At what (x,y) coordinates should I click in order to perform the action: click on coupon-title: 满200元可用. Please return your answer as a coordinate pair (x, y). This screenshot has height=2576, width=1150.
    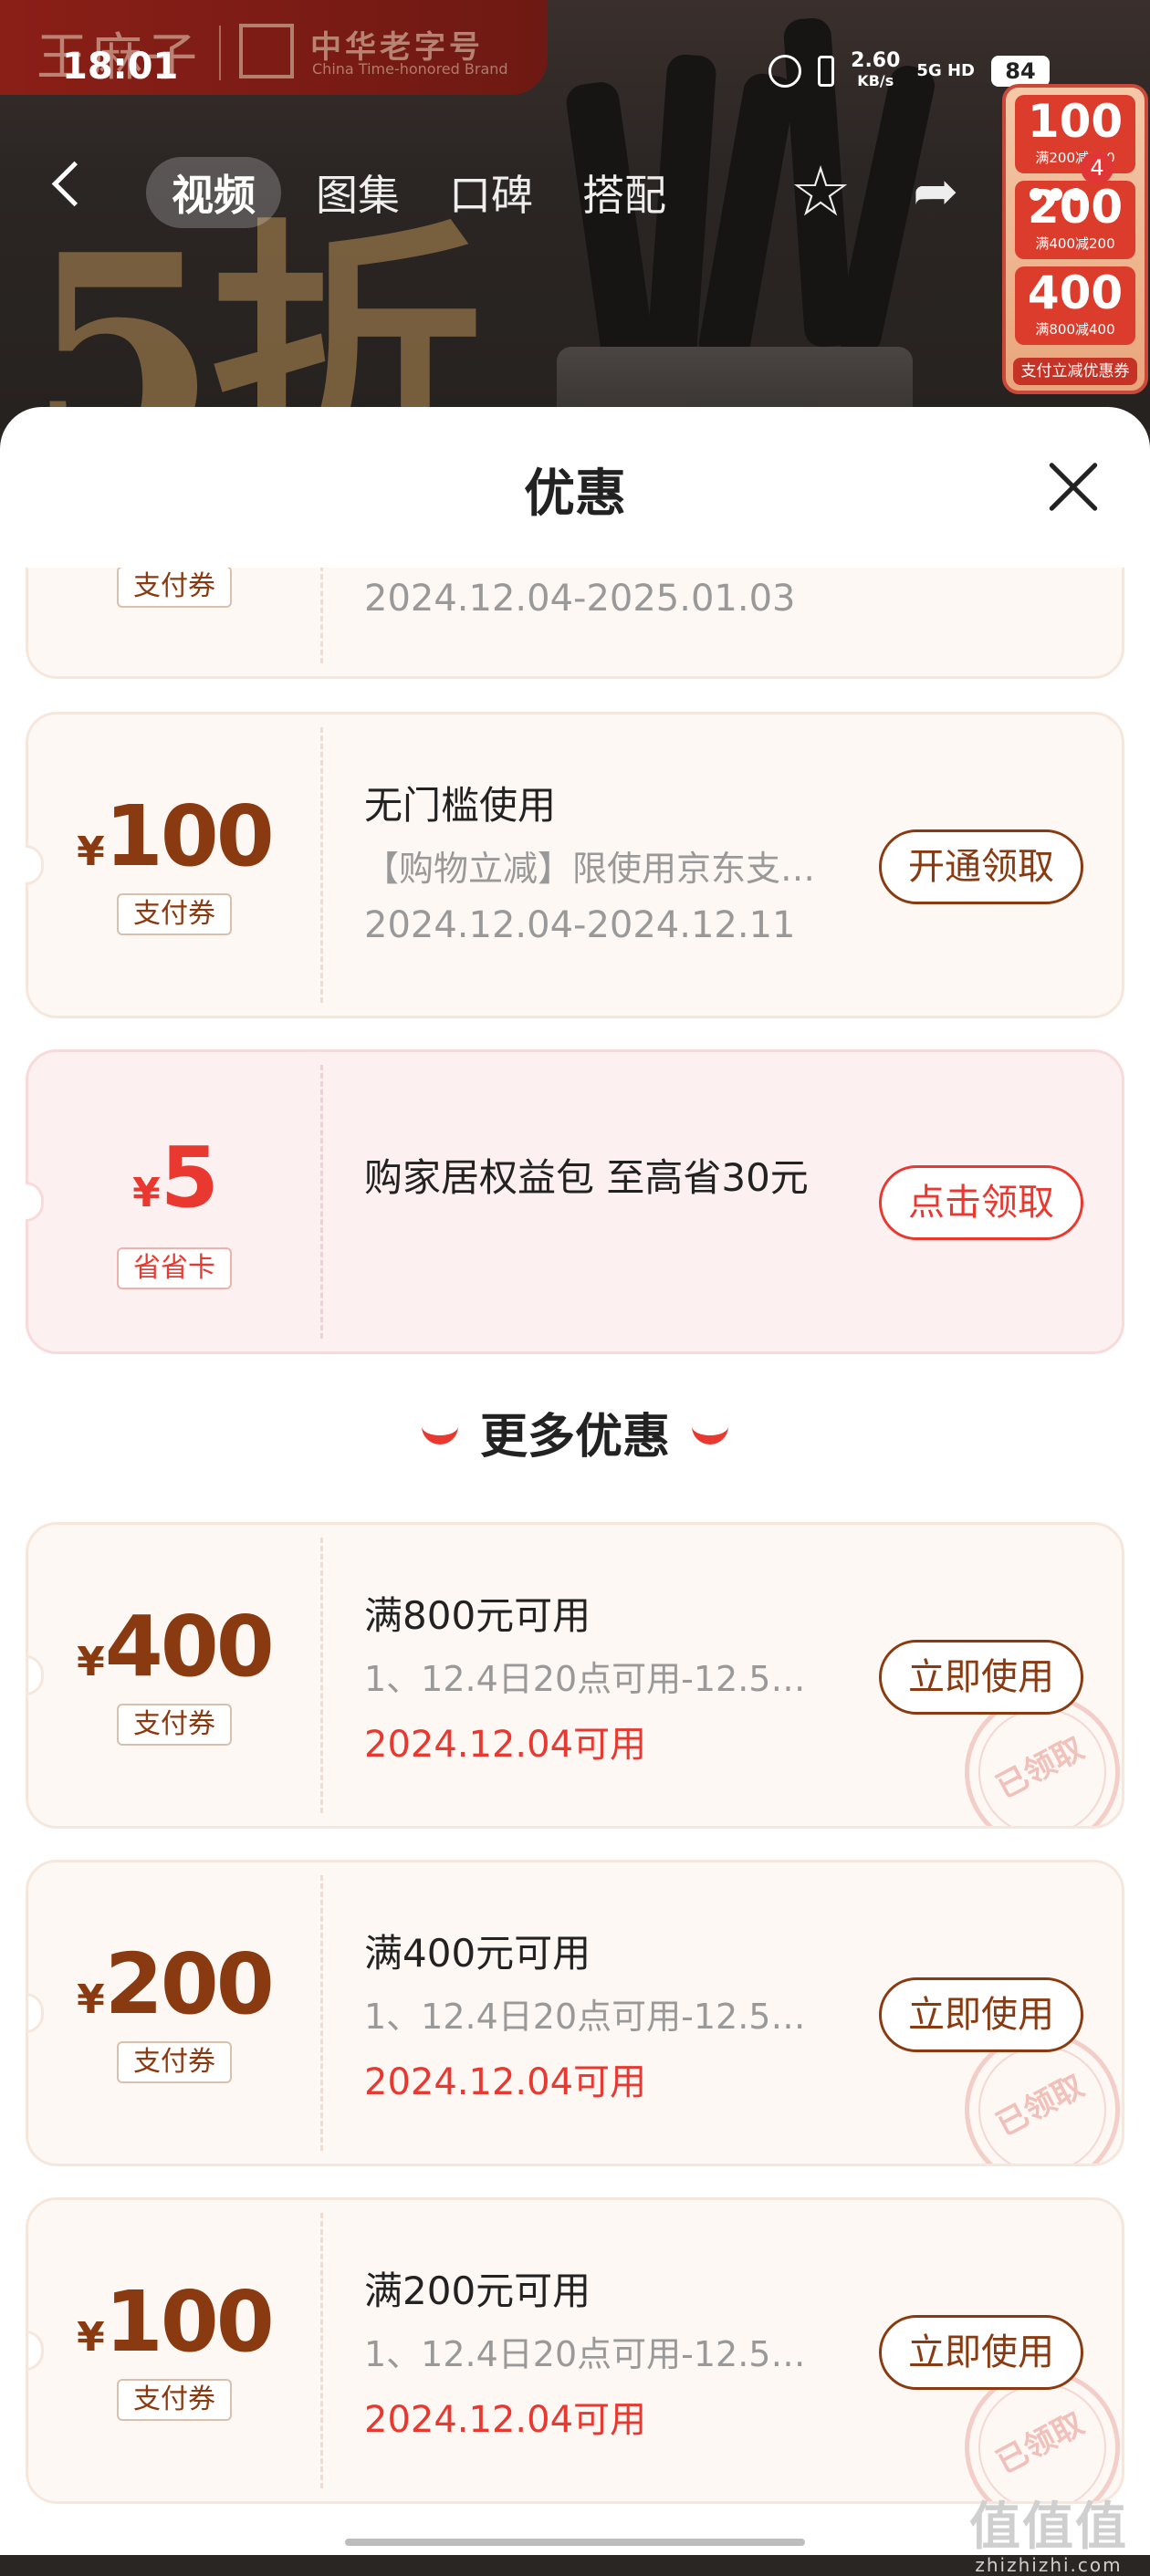
    Looking at the image, I should click on (477, 2290).